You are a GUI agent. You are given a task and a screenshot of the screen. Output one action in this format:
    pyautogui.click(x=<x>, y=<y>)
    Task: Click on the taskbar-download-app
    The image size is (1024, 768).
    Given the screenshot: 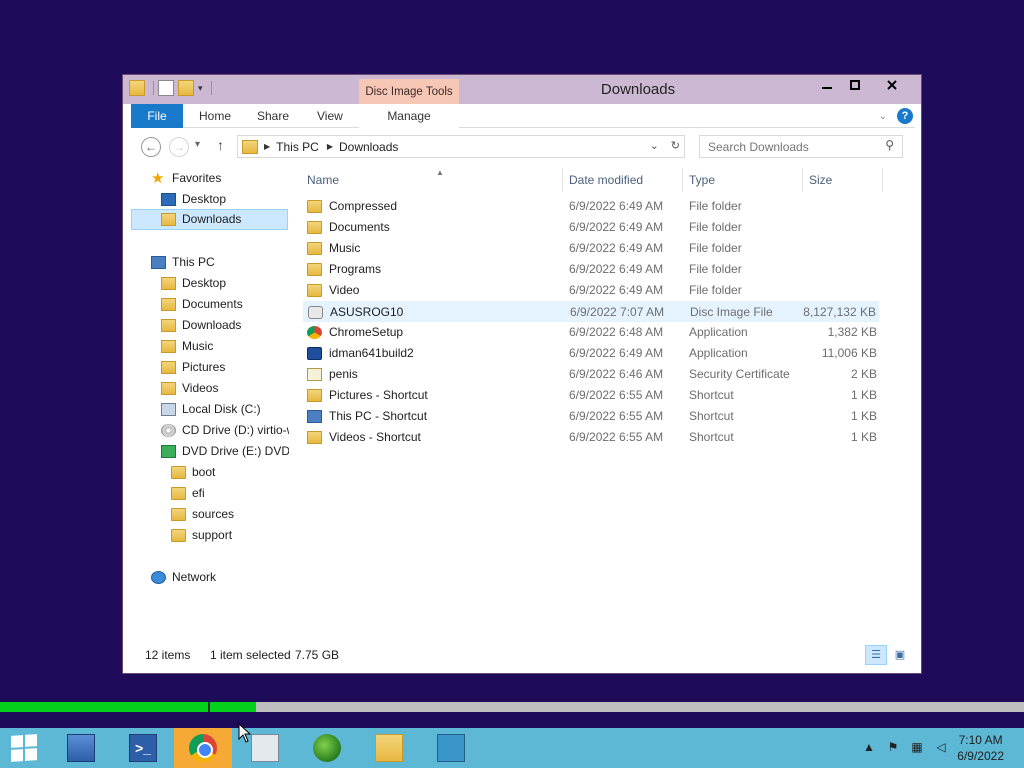 What is the action you would take?
    pyautogui.click(x=451, y=748)
    